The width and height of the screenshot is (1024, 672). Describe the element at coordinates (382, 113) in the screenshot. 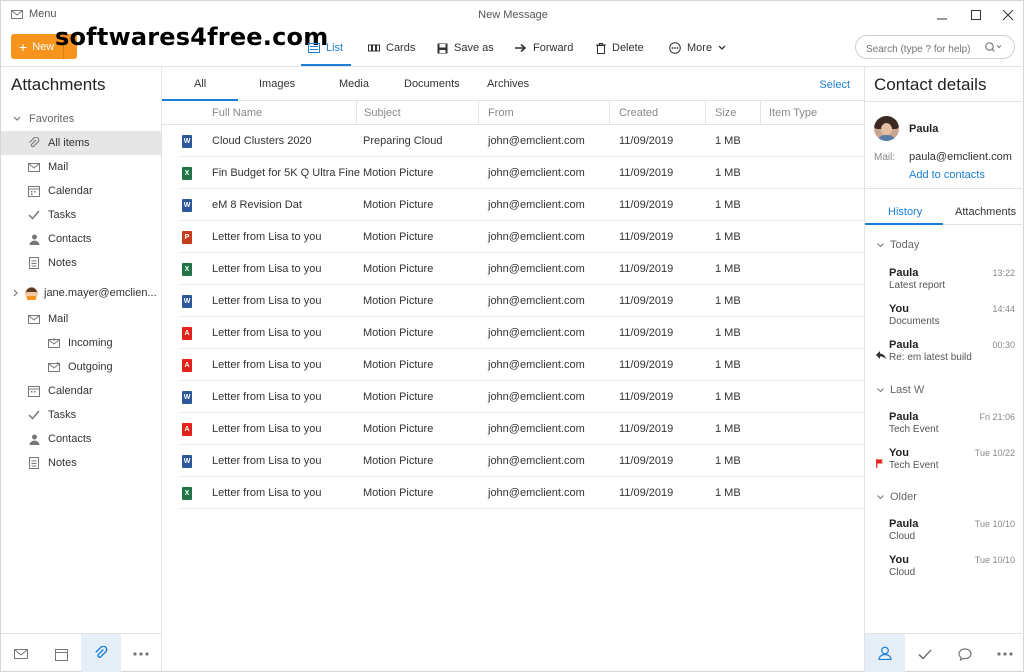

I see `column-header-subject: Subject` at that location.